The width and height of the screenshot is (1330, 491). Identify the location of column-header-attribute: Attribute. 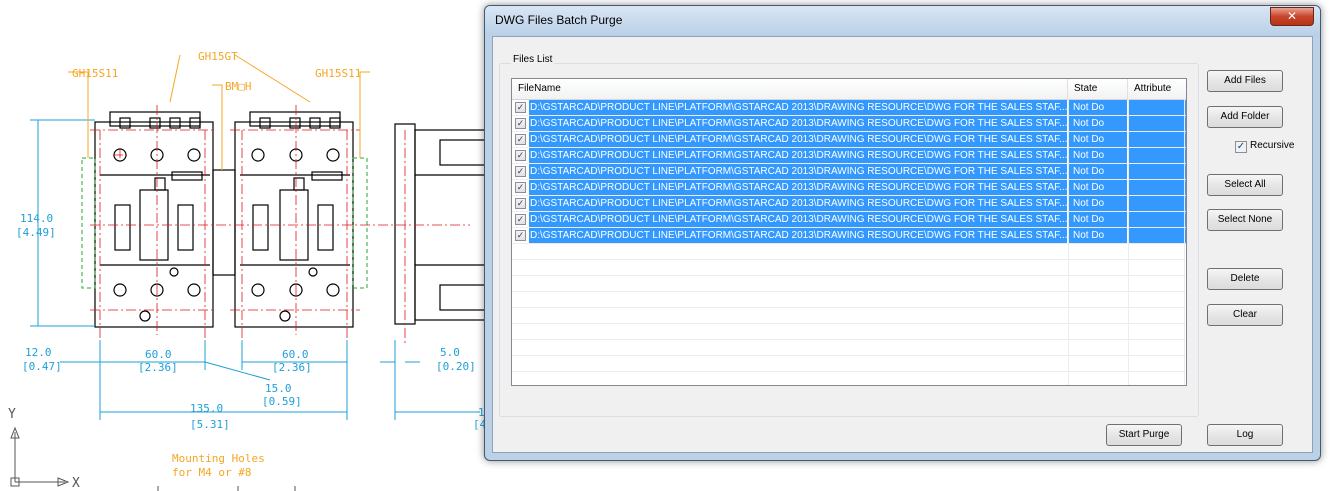
(1157, 89).